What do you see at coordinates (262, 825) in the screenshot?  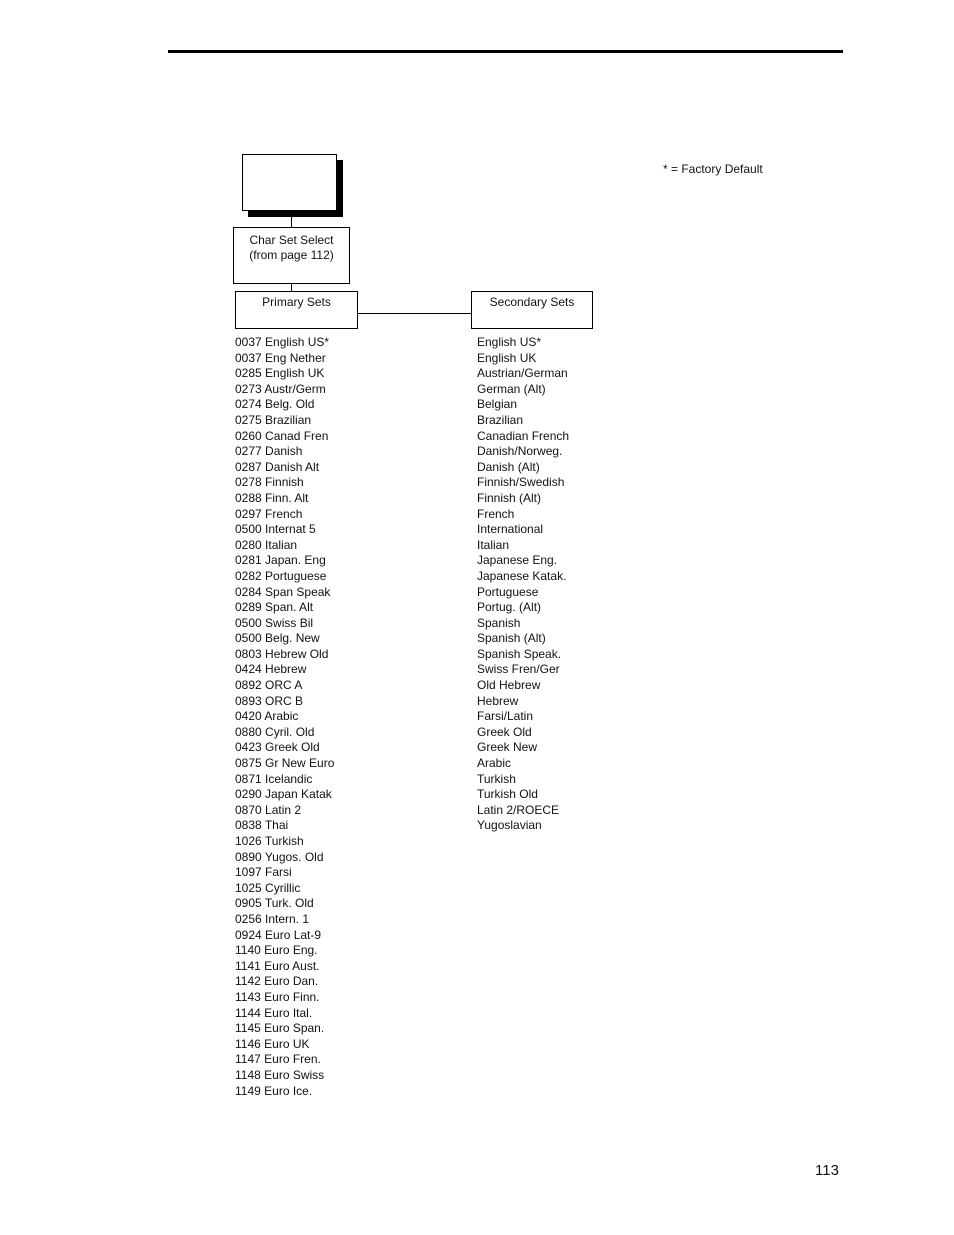 I see `primary-set-item: 0838 Thai` at bounding box center [262, 825].